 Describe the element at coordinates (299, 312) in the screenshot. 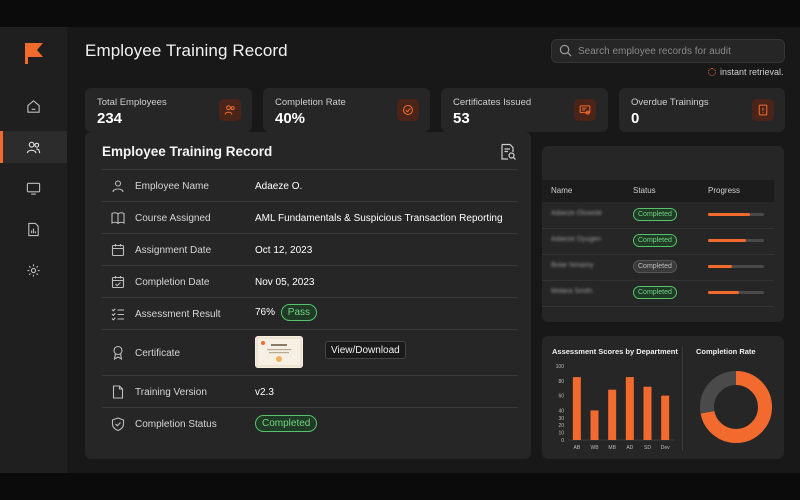

I see `pass-badge: Pass` at that location.